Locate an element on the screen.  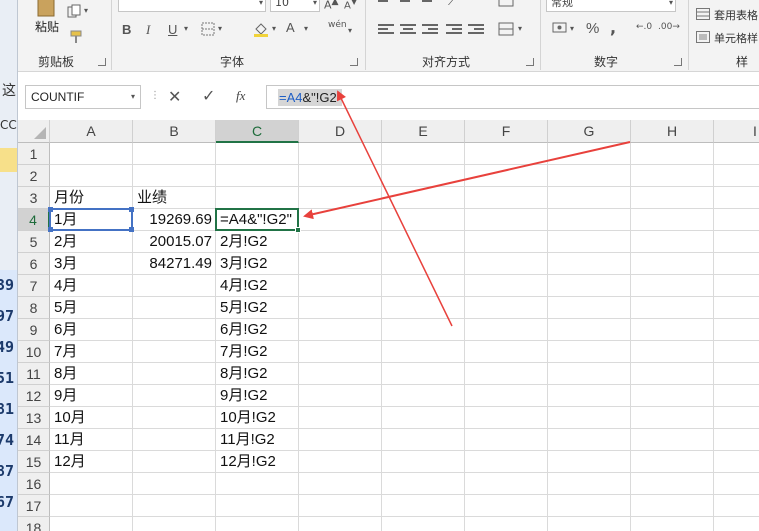
column-header-e: E is located at coordinates (423, 131).